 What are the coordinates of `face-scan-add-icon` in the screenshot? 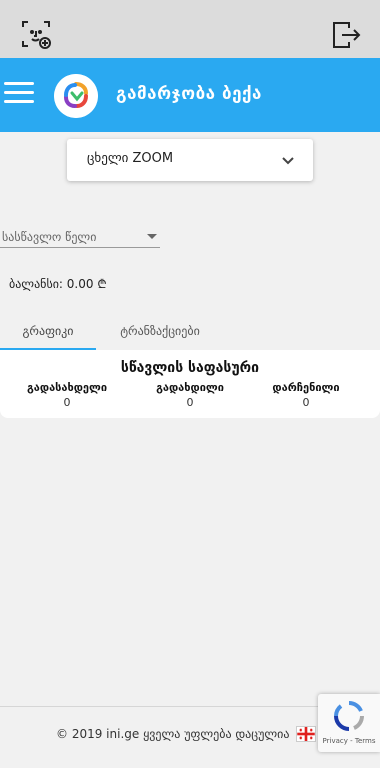 It's located at (36, 34).